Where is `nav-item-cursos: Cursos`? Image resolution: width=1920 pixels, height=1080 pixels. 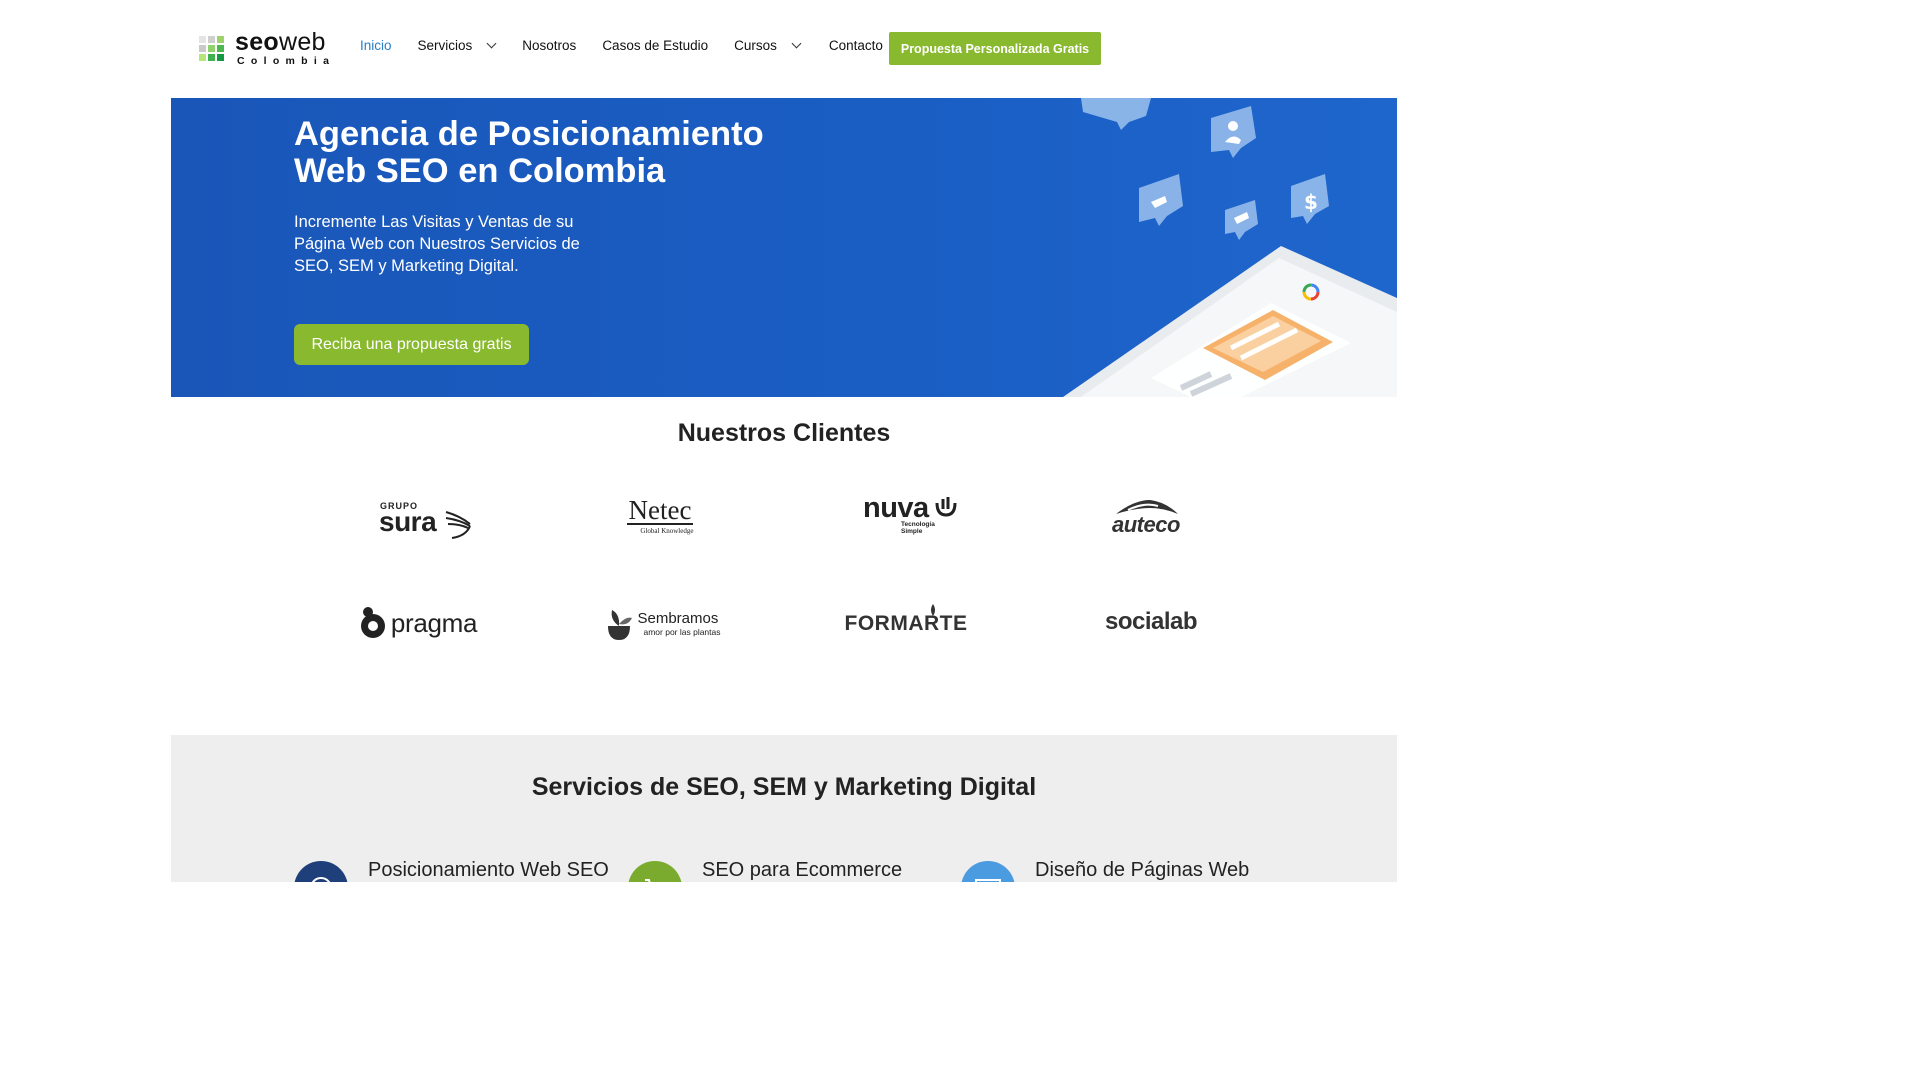
nav-item-cursos: Cursos is located at coordinates (768, 45).